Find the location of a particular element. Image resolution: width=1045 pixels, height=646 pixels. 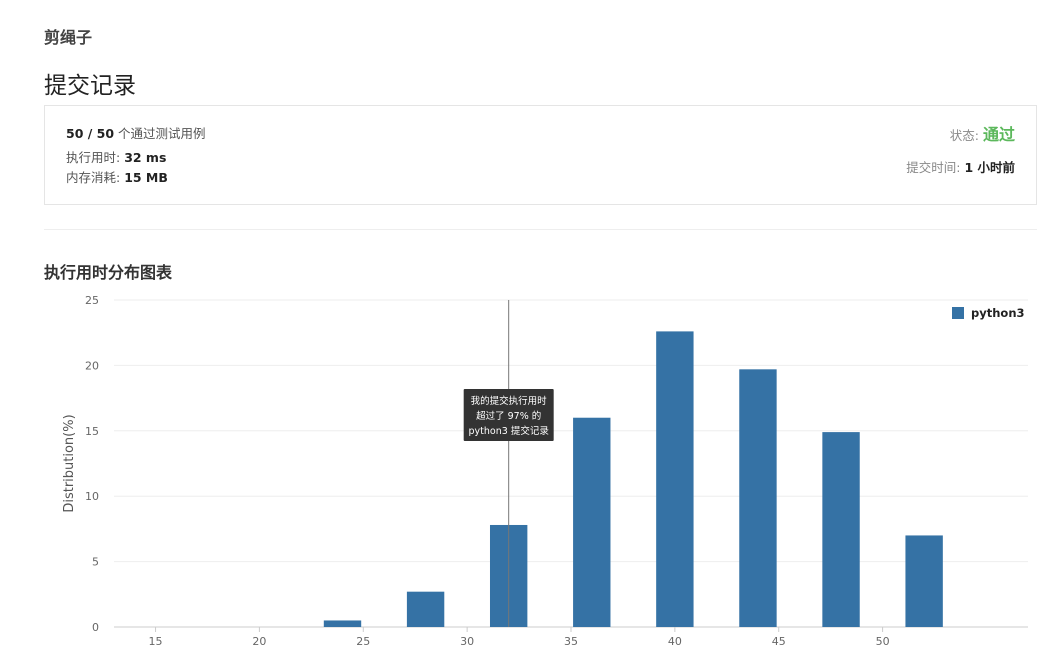

y-tick-label: 0 is located at coordinates (95, 627).